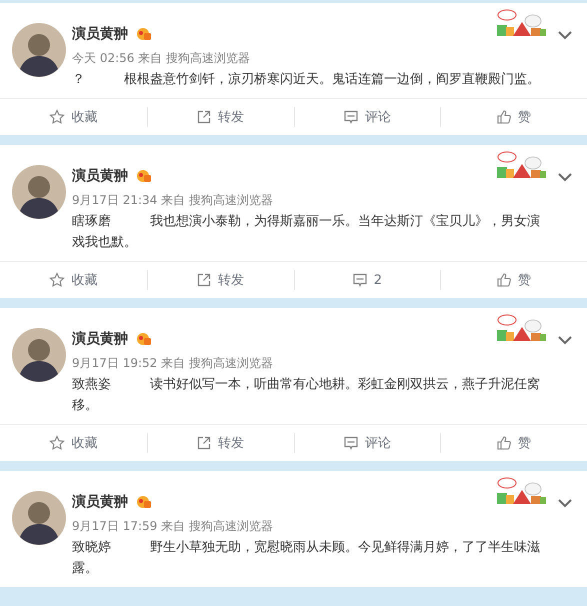 Image resolution: width=587 pixels, height=606 pixels. I want to click on post-meta: 今天 02:56 来自 搜狗高速浏览器, so click(162, 58).